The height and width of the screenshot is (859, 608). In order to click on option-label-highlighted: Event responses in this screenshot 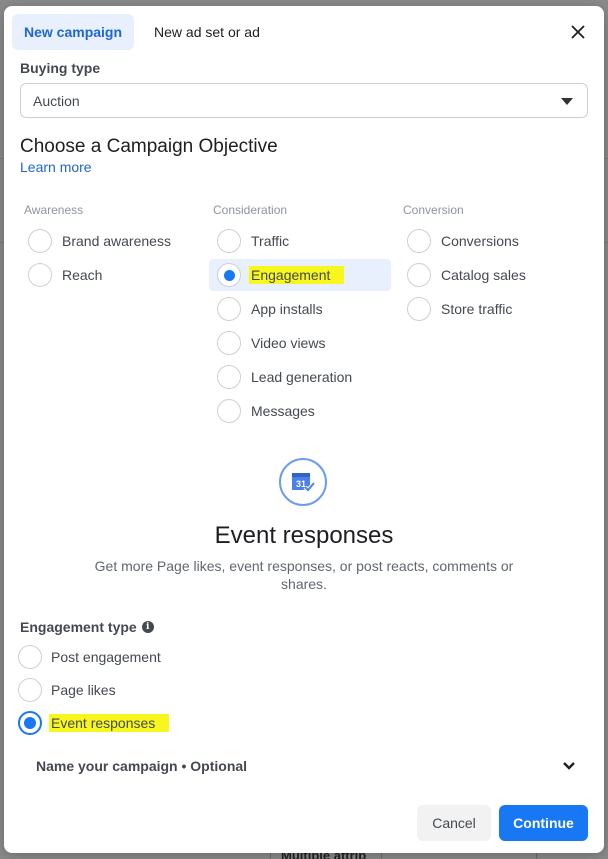, I will do `click(109, 722)`.